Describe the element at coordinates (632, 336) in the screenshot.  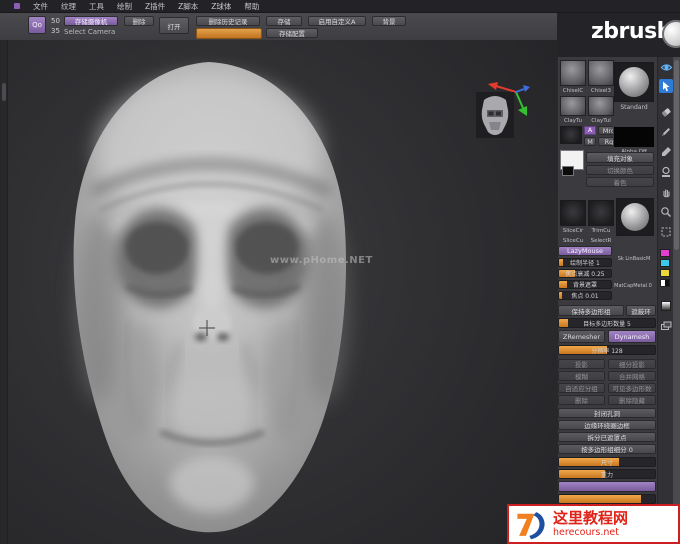
I see `dynamesh-button: Dynamesh` at that location.